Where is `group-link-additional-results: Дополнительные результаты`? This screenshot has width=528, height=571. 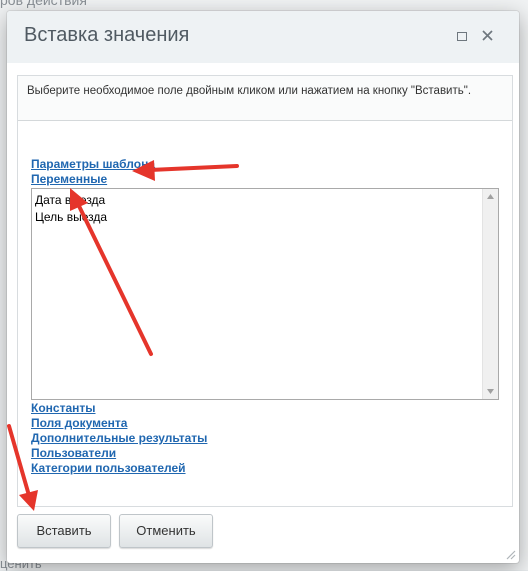 group-link-additional-results: Дополнительные результаты is located at coordinates (119, 438).